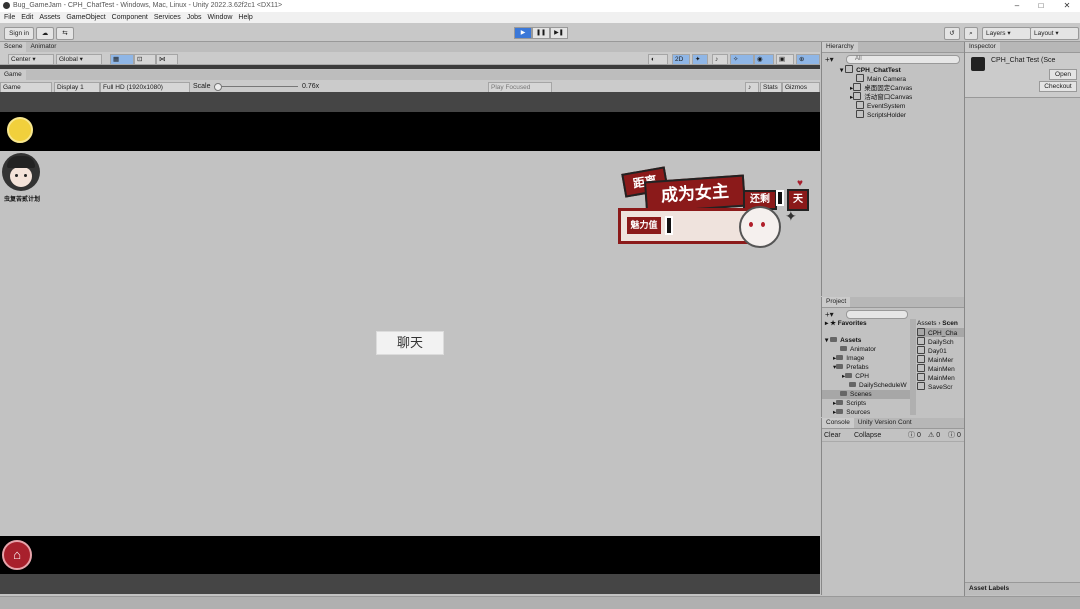 Image resolution: width=1080 pixels, height=609 pixels. Describe the element at coordinates (1041, 6) in the screenshot. I see `maximize-button: □` at that location.